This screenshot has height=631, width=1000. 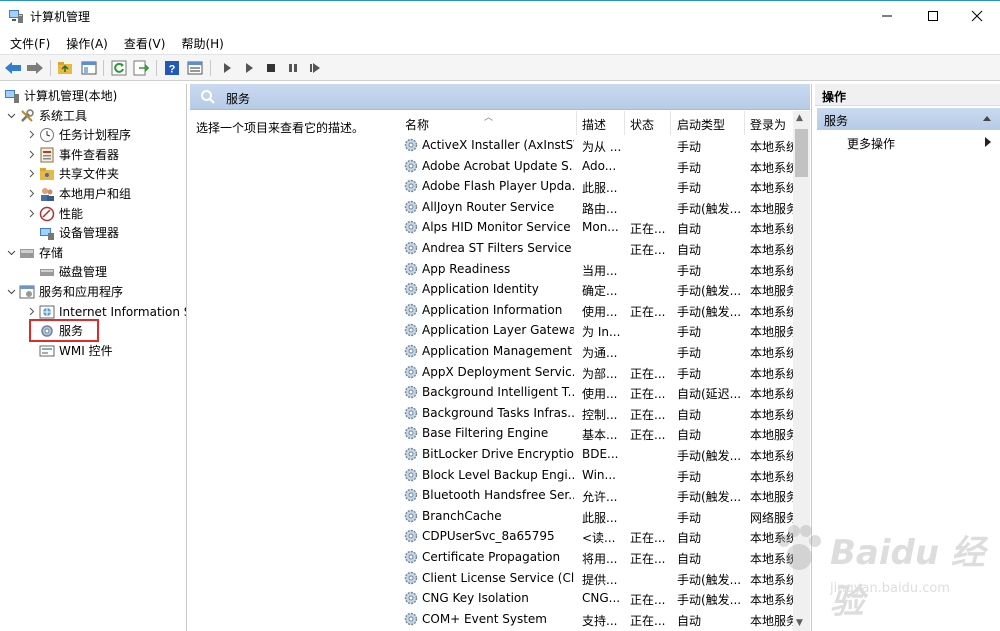 What do you see at coordinates (315, 68) in the screenshot?
I see `restart-icon` at bounding box center [315, 68].